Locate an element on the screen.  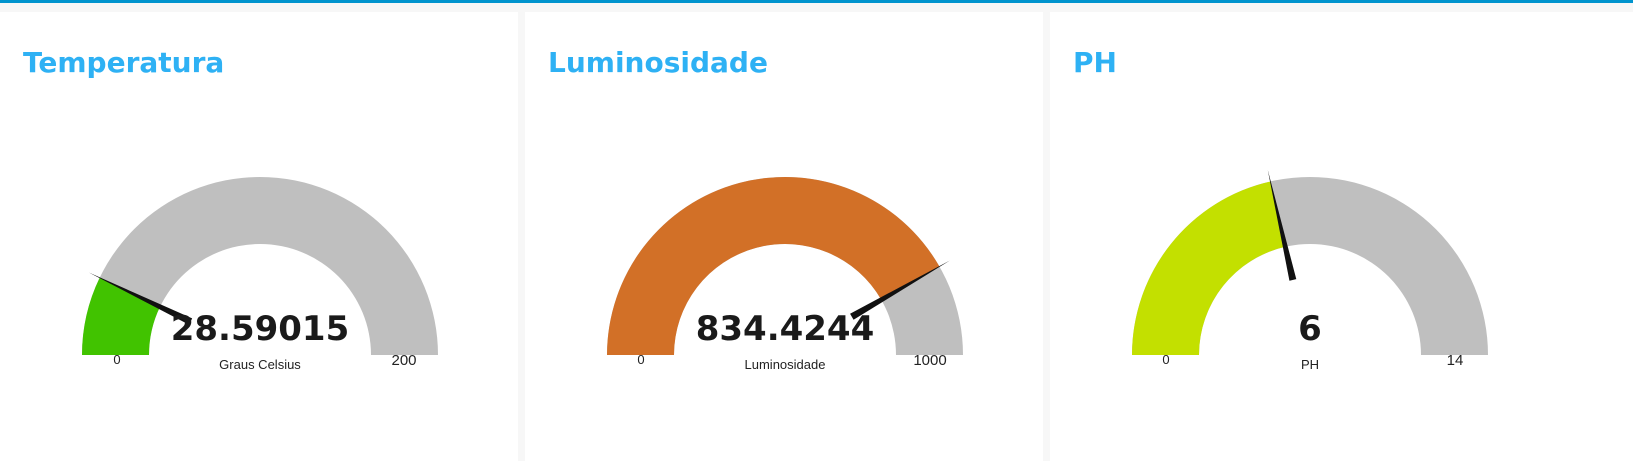
gauge-value: 834.4244 is located at coordinates (785, 329).